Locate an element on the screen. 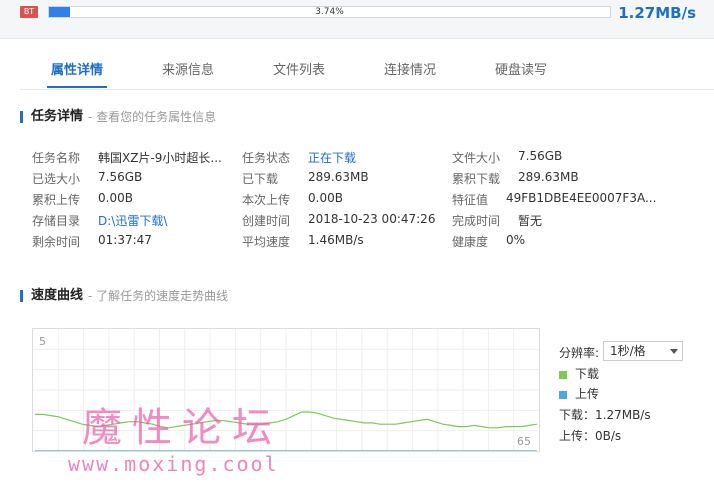 The image size is (714, 485). watermark-title: 魔性论坛 is located at coordinates (182, 428).